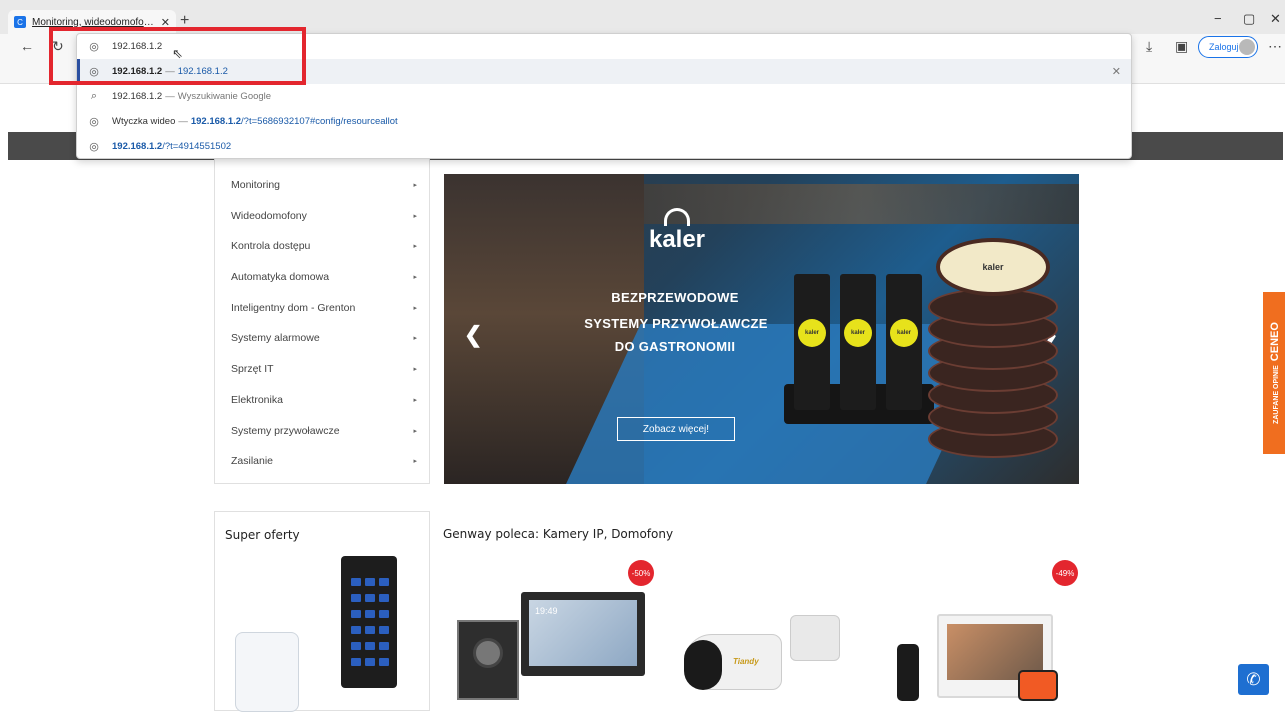 The width and height of the screenshot is (1285, 712). Describe the element at coordinates (604, 146) in the screenshot. I see `suggestion-item: ◎ 192.168.1.2/?t=4914551502` at that location.